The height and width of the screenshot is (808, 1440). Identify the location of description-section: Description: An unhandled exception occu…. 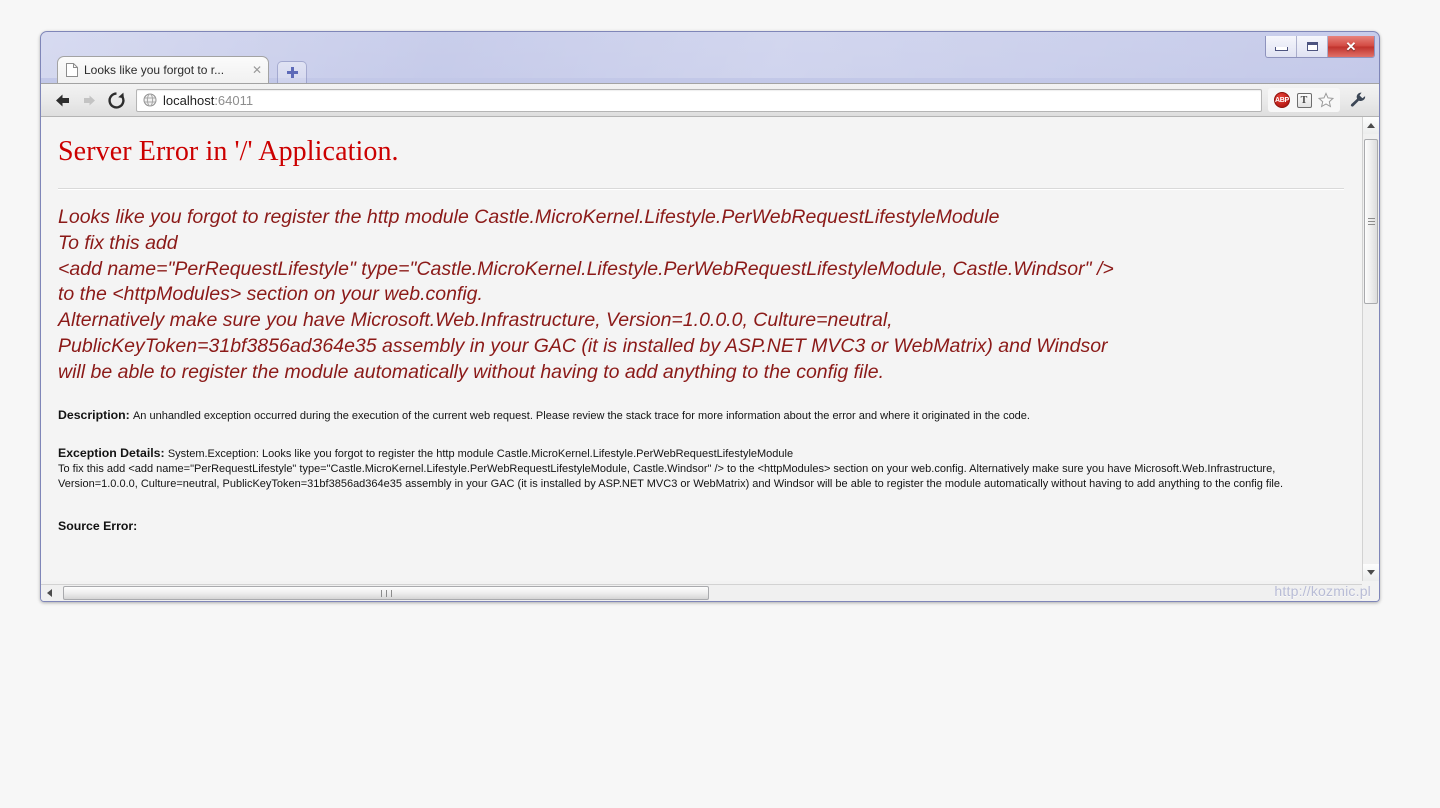
(701, 416).